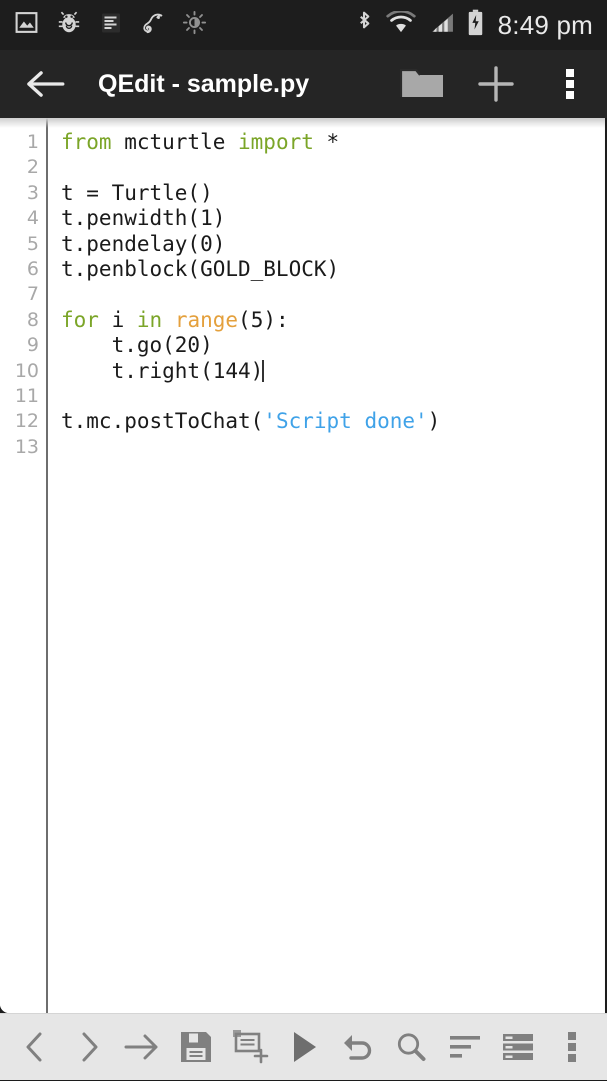 The width and height of the screenshot is (607, 1081). What do you see at coordinates (206, 319) in the screenshot?
I see `code-token: range` at bounding box center [206, 319].